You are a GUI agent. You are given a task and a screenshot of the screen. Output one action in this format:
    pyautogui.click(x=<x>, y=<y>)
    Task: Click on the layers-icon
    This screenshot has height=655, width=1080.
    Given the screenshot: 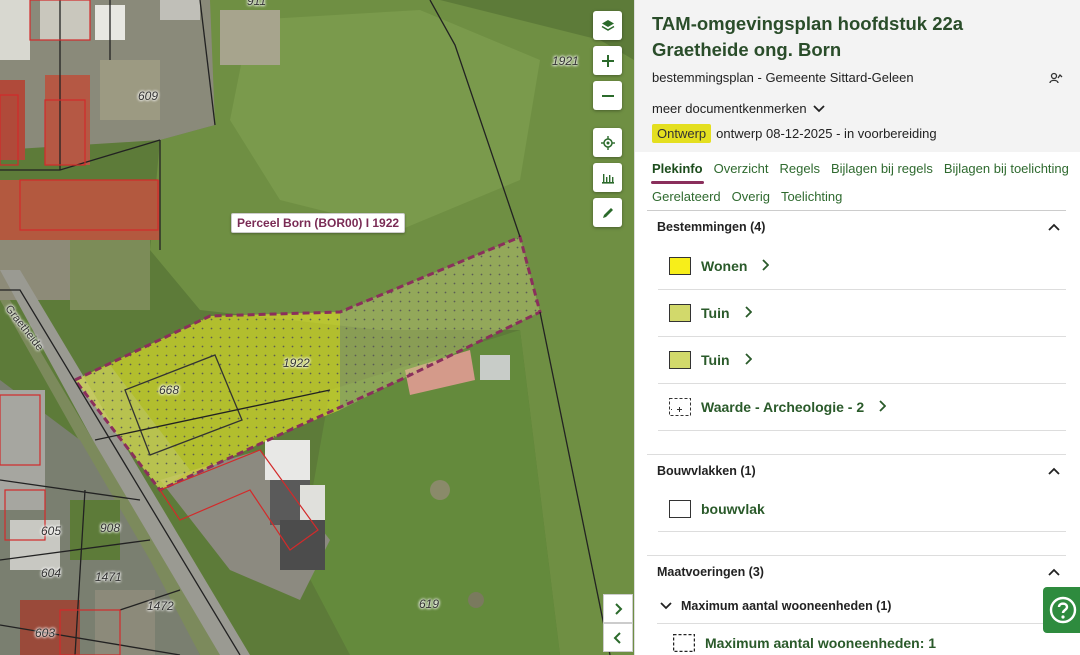 What is the action you would take?
    pyautogui.click(x=607, y=25)
    